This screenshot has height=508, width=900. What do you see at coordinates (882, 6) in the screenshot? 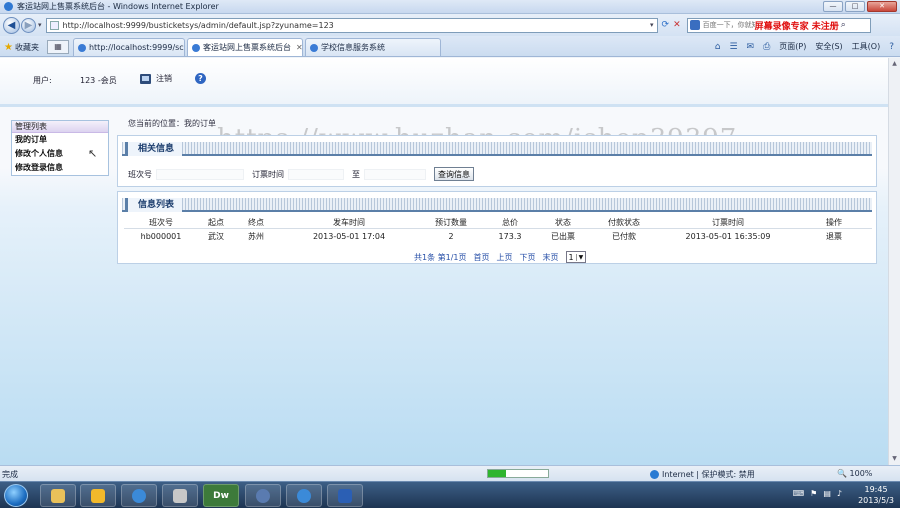
I see `close-window-button: ✕` at bounding box center [882, 6].